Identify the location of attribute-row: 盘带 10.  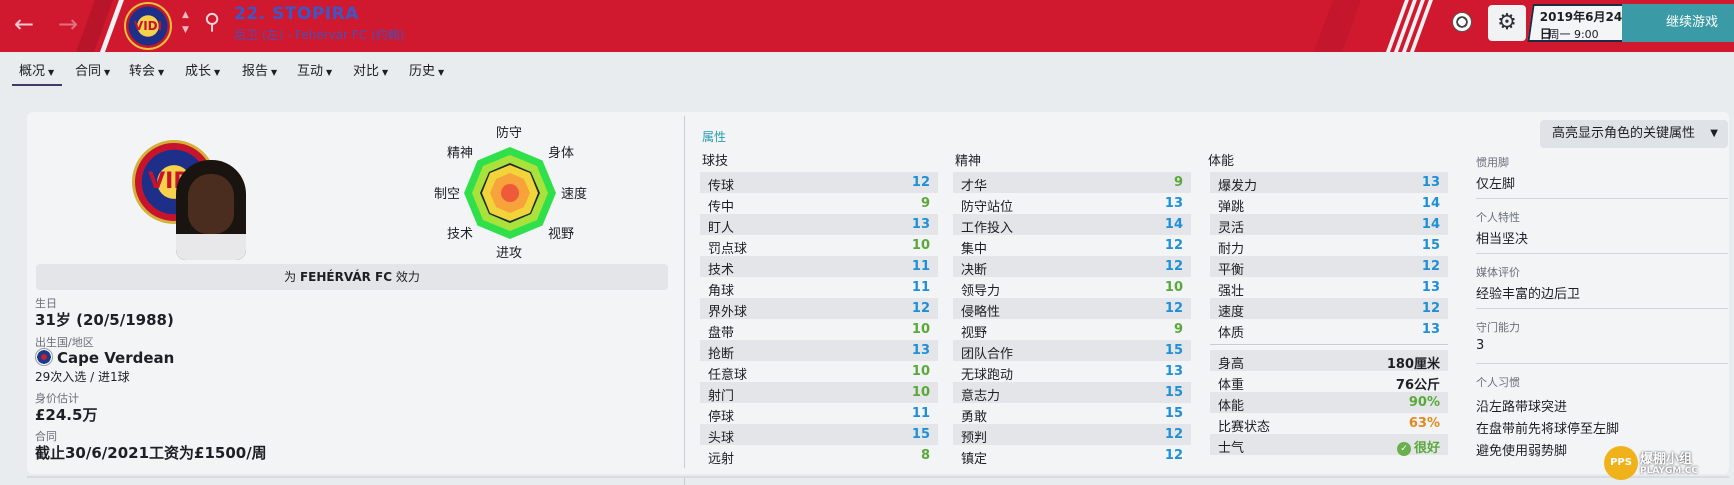
(819, 330).